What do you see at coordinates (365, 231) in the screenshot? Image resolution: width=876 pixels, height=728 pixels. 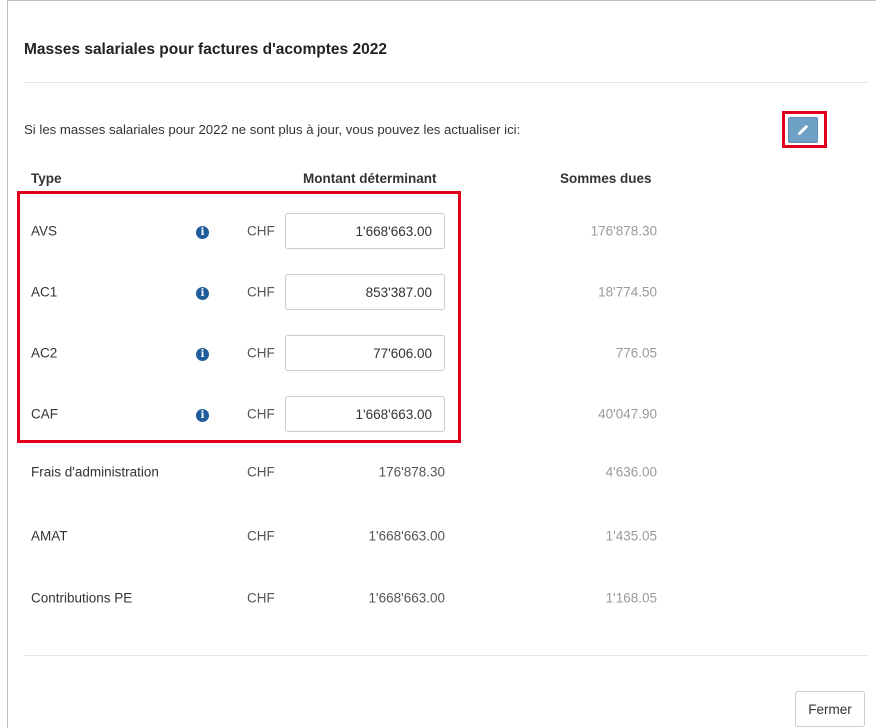 I see `amount-input-avs` at bounding box center [365, 231].